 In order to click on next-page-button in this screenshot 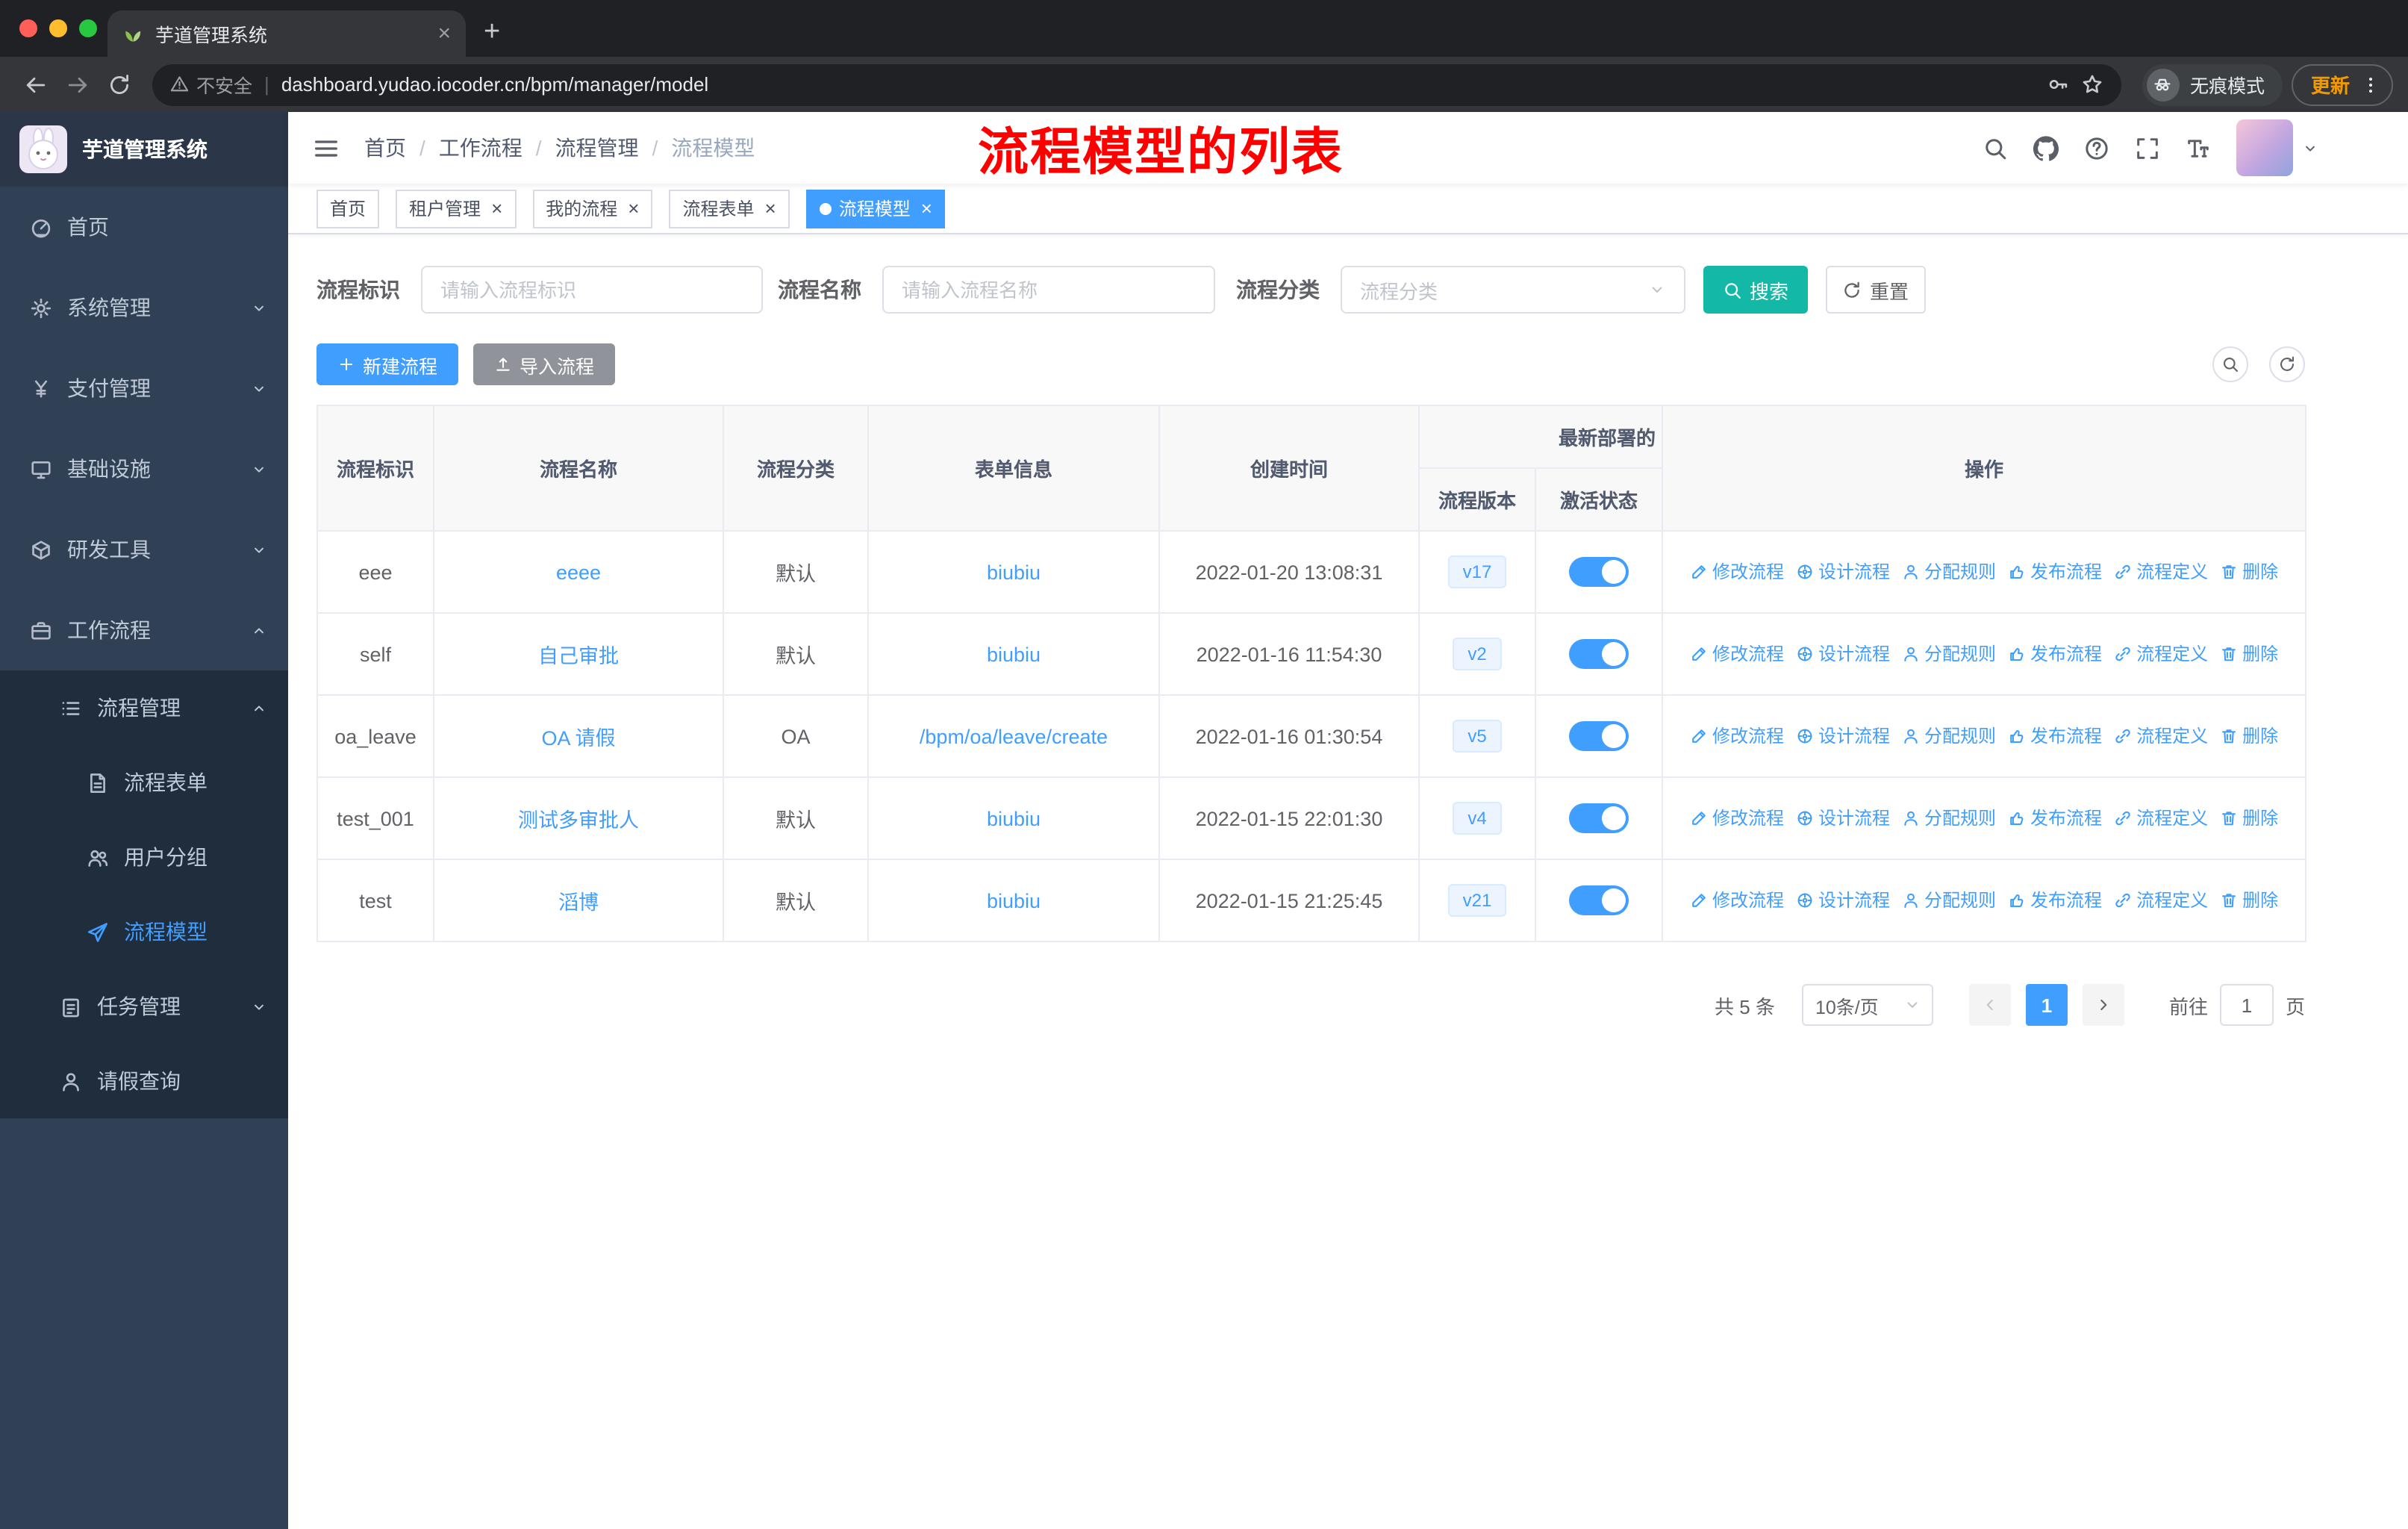, I will do `click(2103, 1005)`.